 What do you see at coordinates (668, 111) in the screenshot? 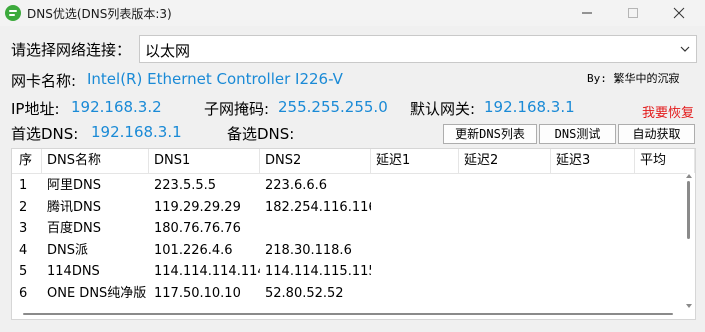
I see `restore-link: 我要恢复` at bounding box center [668, 111].